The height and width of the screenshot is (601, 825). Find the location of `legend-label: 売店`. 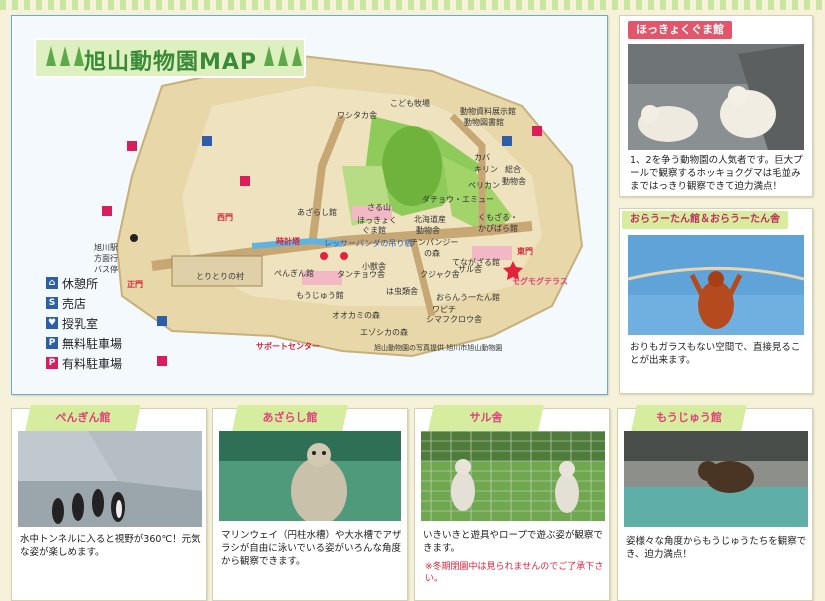

legend-label: 売店 is located at coordinates (74, 303).